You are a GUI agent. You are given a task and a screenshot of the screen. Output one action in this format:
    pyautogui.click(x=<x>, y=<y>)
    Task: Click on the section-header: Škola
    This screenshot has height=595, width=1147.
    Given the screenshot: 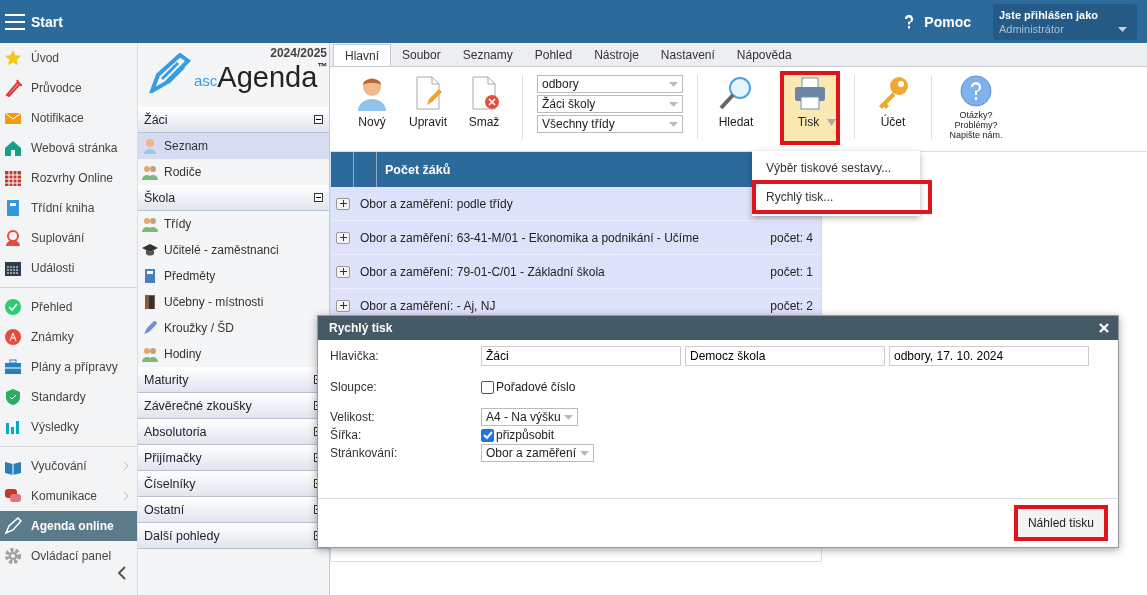 What is the action you would take?
    pyautogui.click(x=233, y=198)
    